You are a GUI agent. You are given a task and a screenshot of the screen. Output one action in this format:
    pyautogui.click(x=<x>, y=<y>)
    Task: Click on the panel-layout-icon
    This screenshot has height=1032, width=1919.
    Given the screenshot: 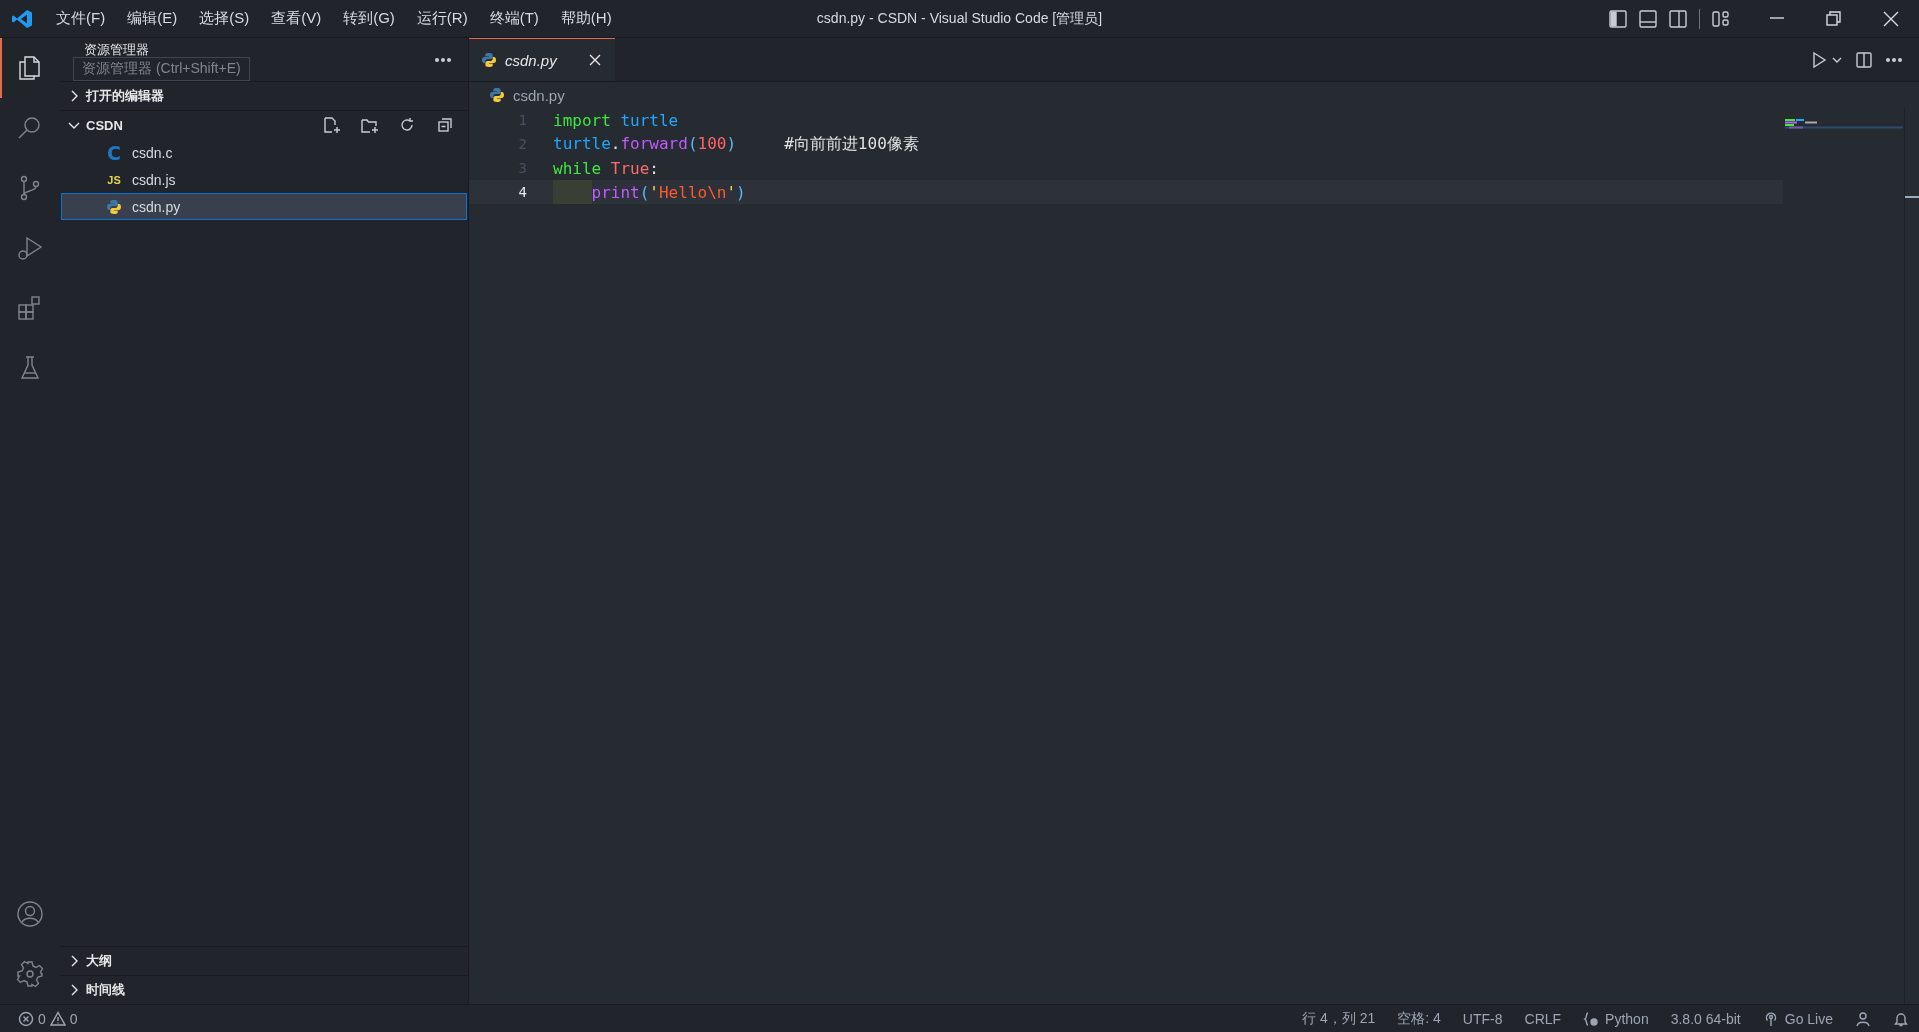 What is the action you would take?
    pyautogui.click(x=1648, y=18)
    